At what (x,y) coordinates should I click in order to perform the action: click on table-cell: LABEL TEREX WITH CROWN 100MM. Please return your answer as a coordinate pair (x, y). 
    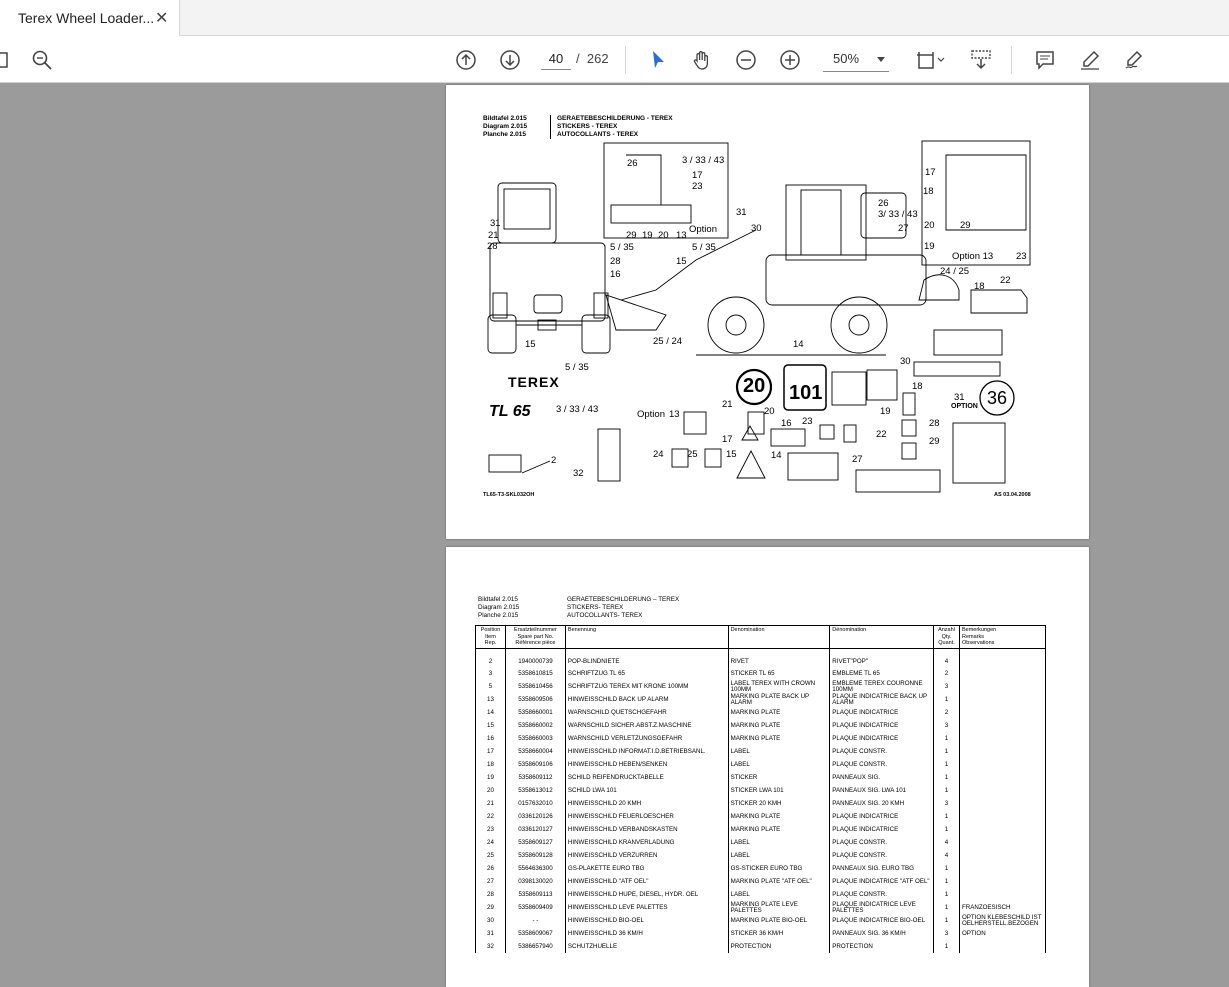
    Looking at the image, I should click on (779, 686).